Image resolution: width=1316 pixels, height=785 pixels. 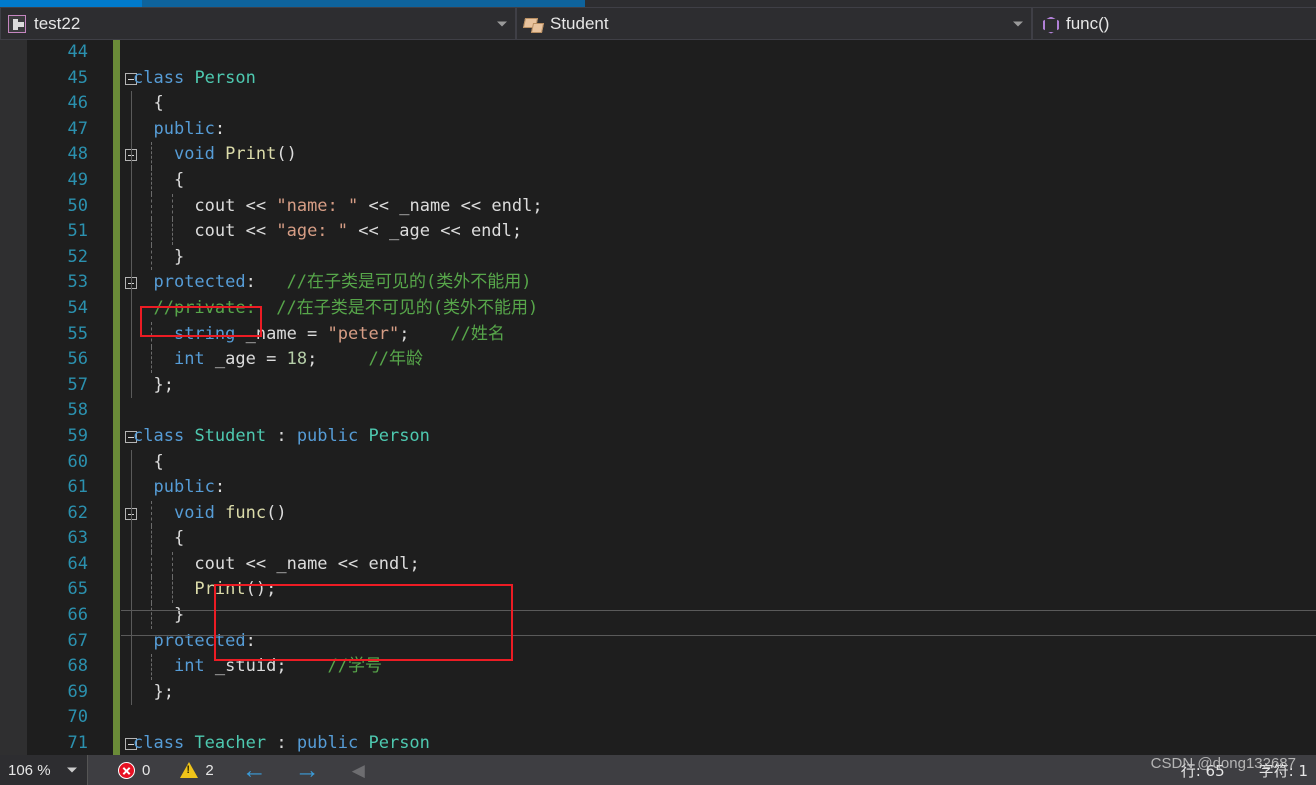 I want to click on line-number: 64, so click(x=77, y=563).